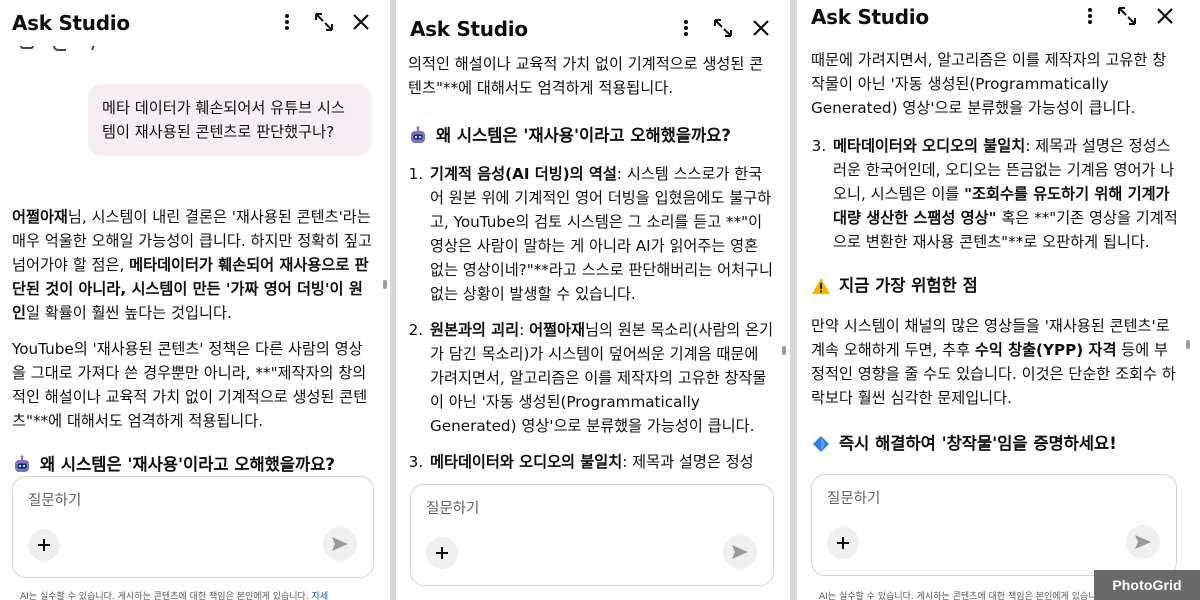 The width and height of the screenshot is (1200, 600). Describe the element at coordinates (995, 286) in the screenshot. I see `section-heading: 지금 가장 위험한 점` at that location.